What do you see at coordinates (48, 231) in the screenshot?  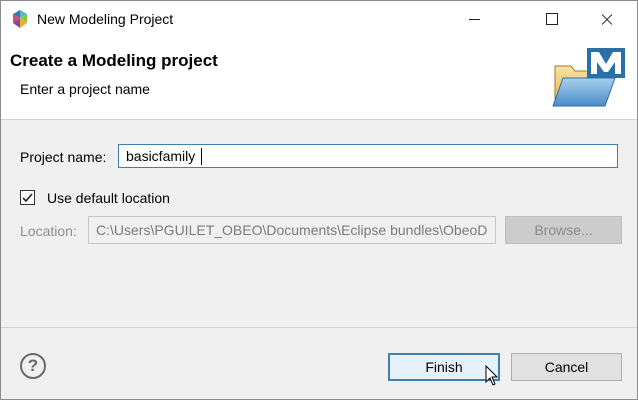 I see `location-label: Location:` at bounding box center [48, 231].